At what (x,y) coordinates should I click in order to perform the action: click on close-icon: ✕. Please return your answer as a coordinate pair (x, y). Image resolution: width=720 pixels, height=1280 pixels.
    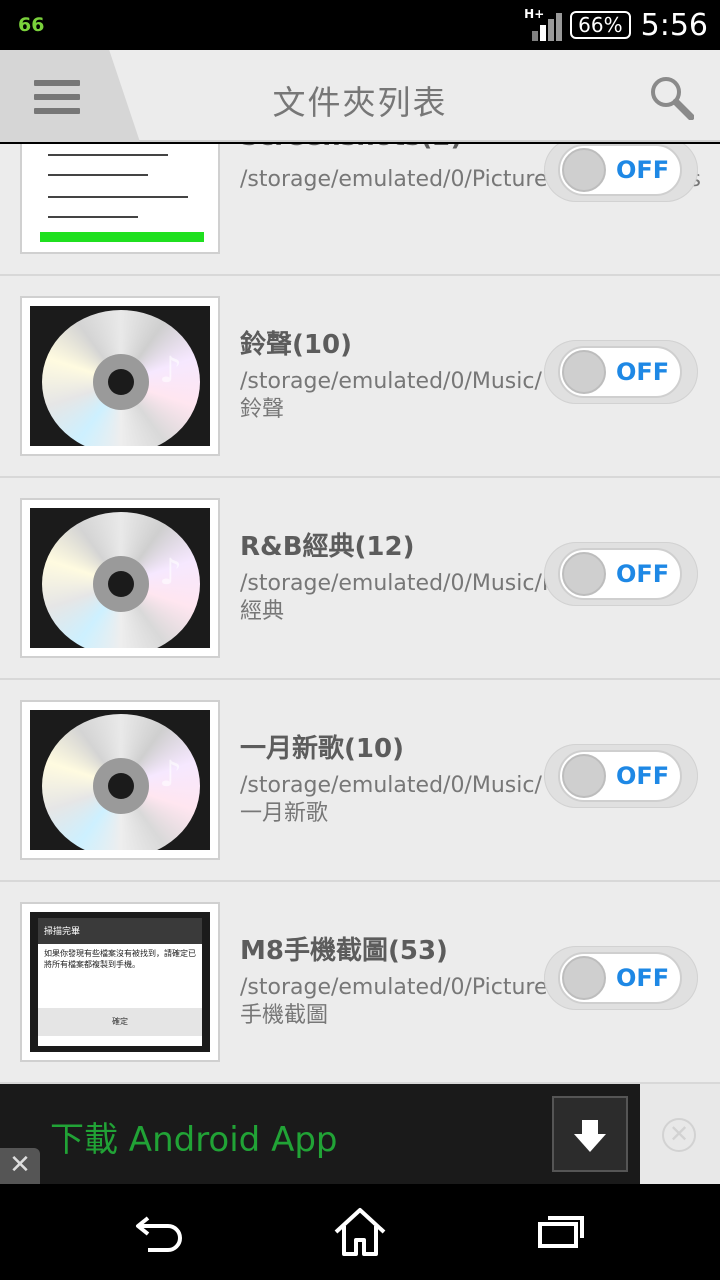
    Looking at the image, I should click on (679, 1135).